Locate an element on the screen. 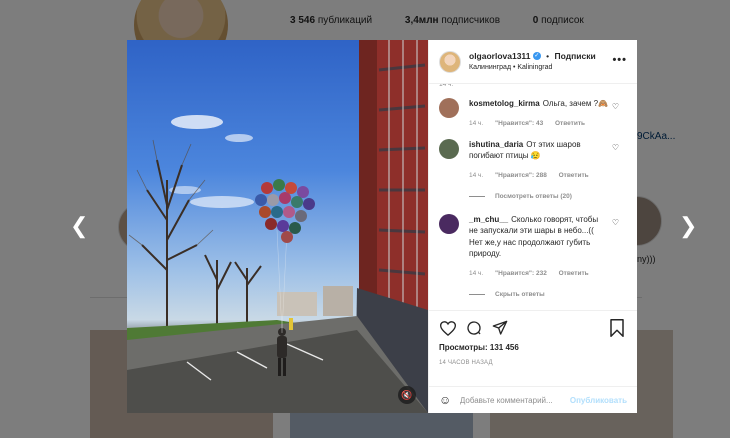 The width and height of the screenshot is (730, 438). follow-status-button: Подписки is located at coordinates (575, 56).